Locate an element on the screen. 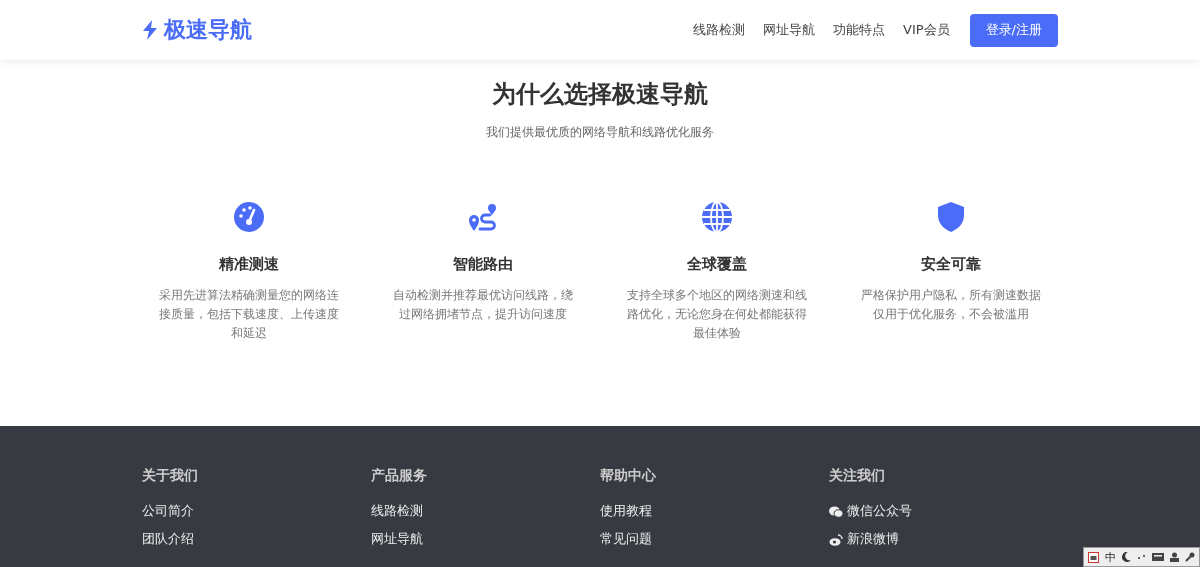  footer-link-label: 新浪微博 is located at coordinates (873, 539).